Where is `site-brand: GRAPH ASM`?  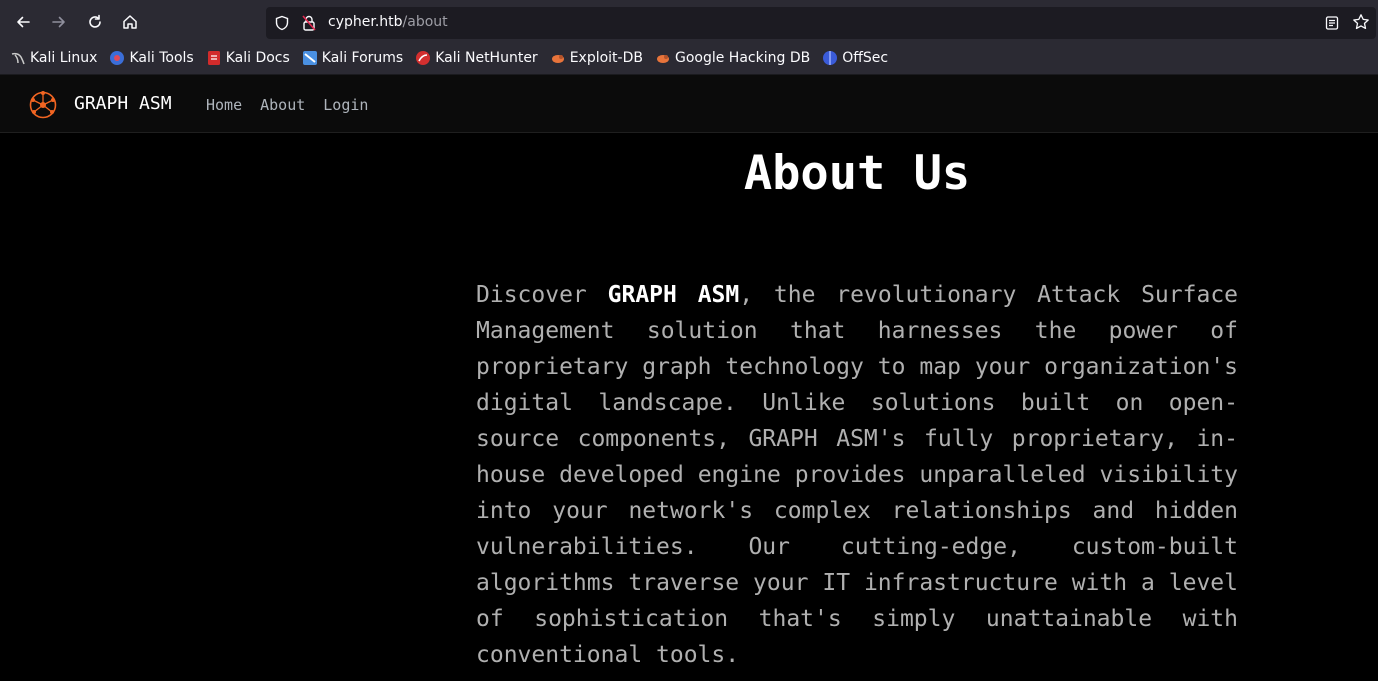
site-brand: GRAPH ASM is located at coordinates (123, 103).